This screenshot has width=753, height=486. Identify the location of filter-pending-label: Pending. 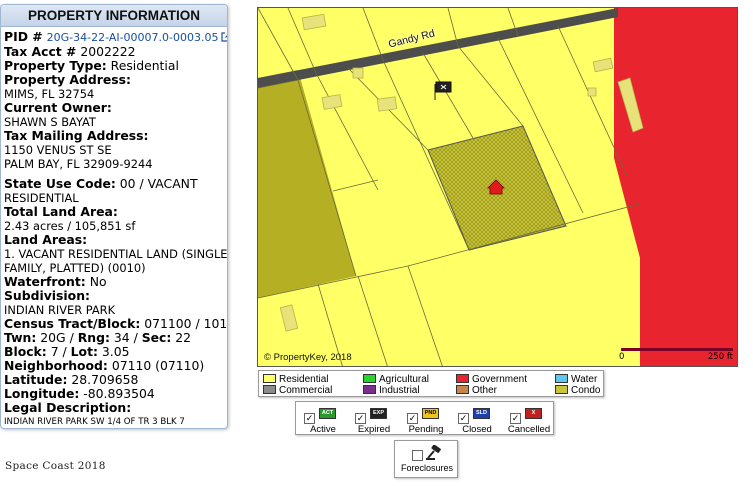
(426, 429).